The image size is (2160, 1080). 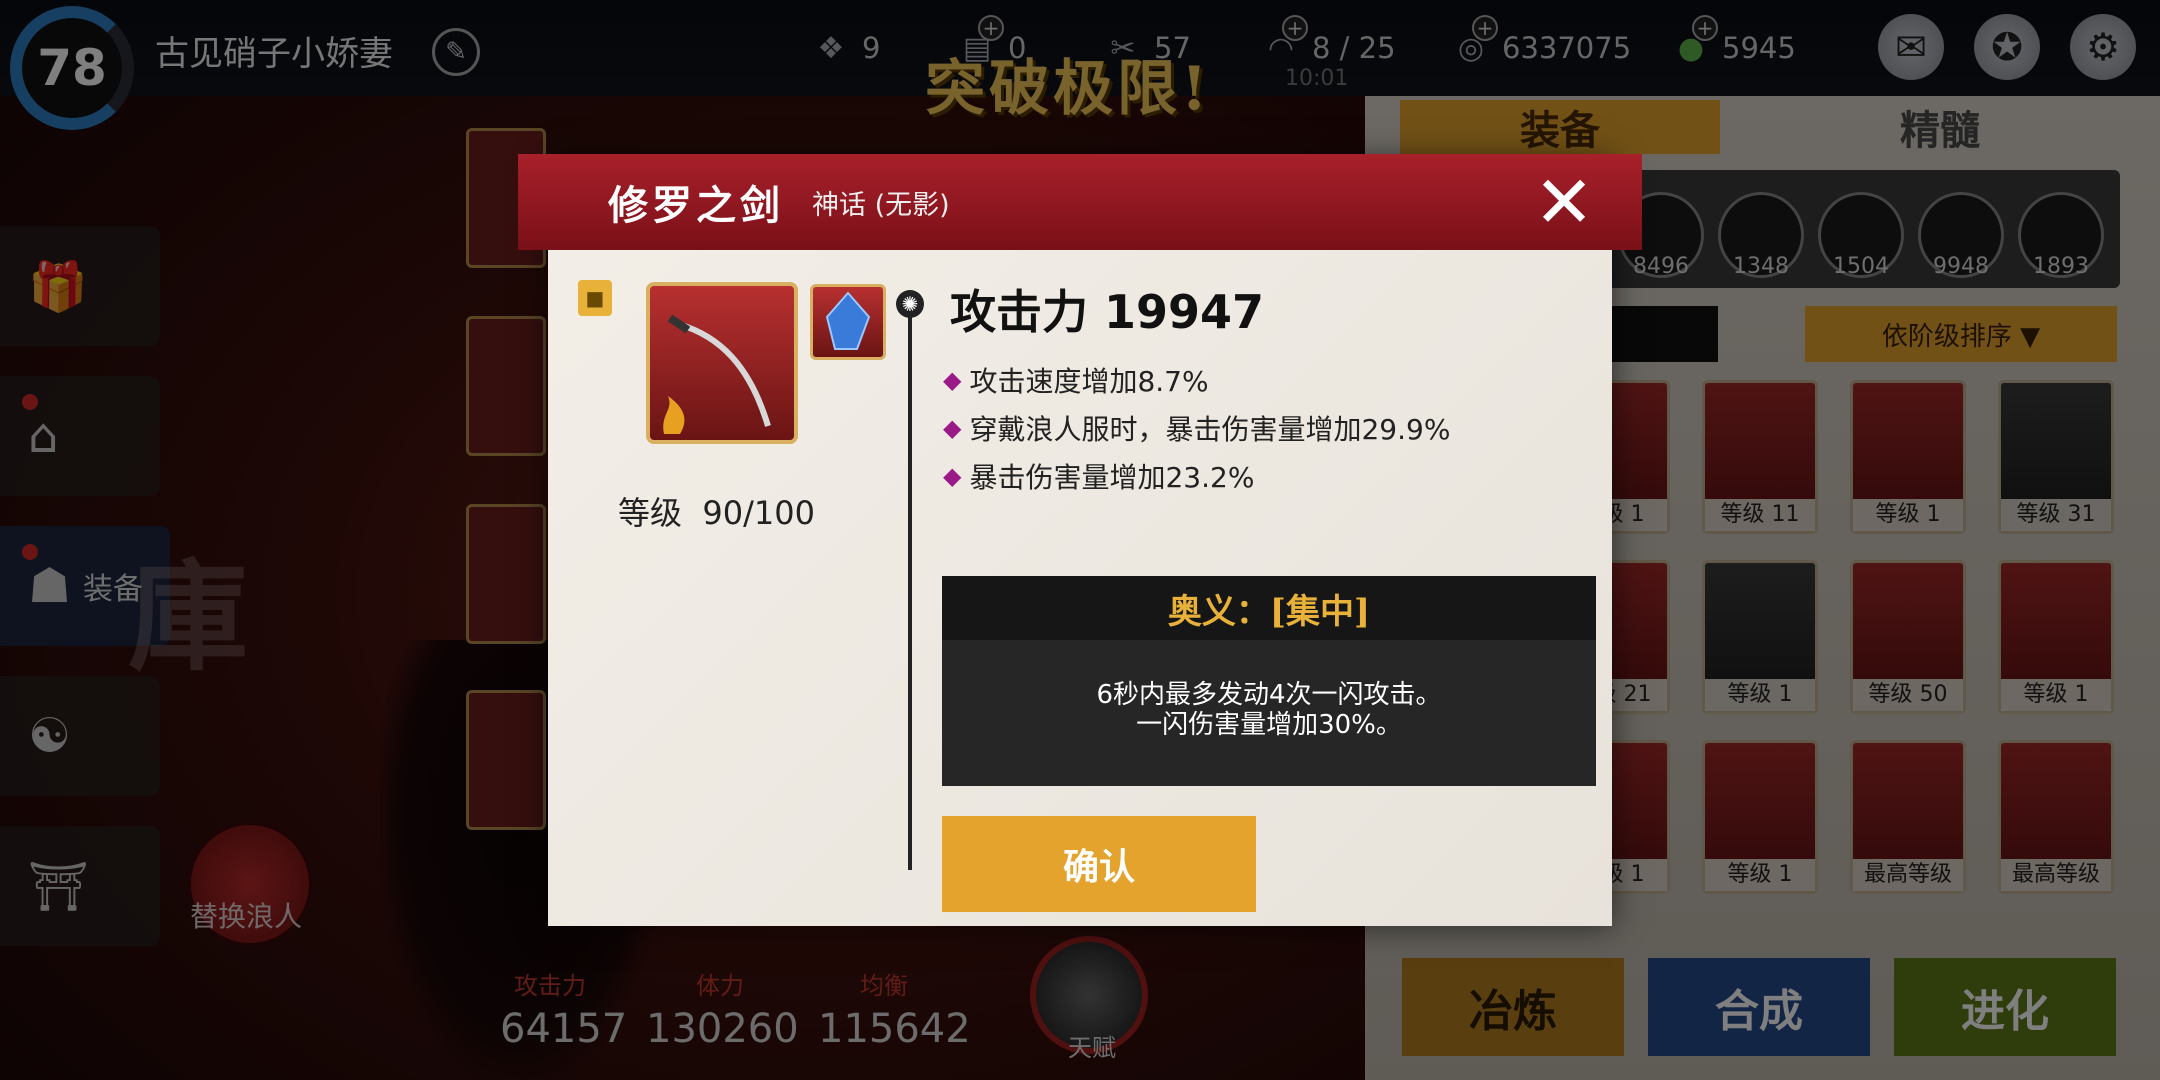 What do you see at coordinates (1112, 477) in the screenshot?
I see `attribute-text: 暴击伤害量增加23.2%` at bounding box center [1112, 477].